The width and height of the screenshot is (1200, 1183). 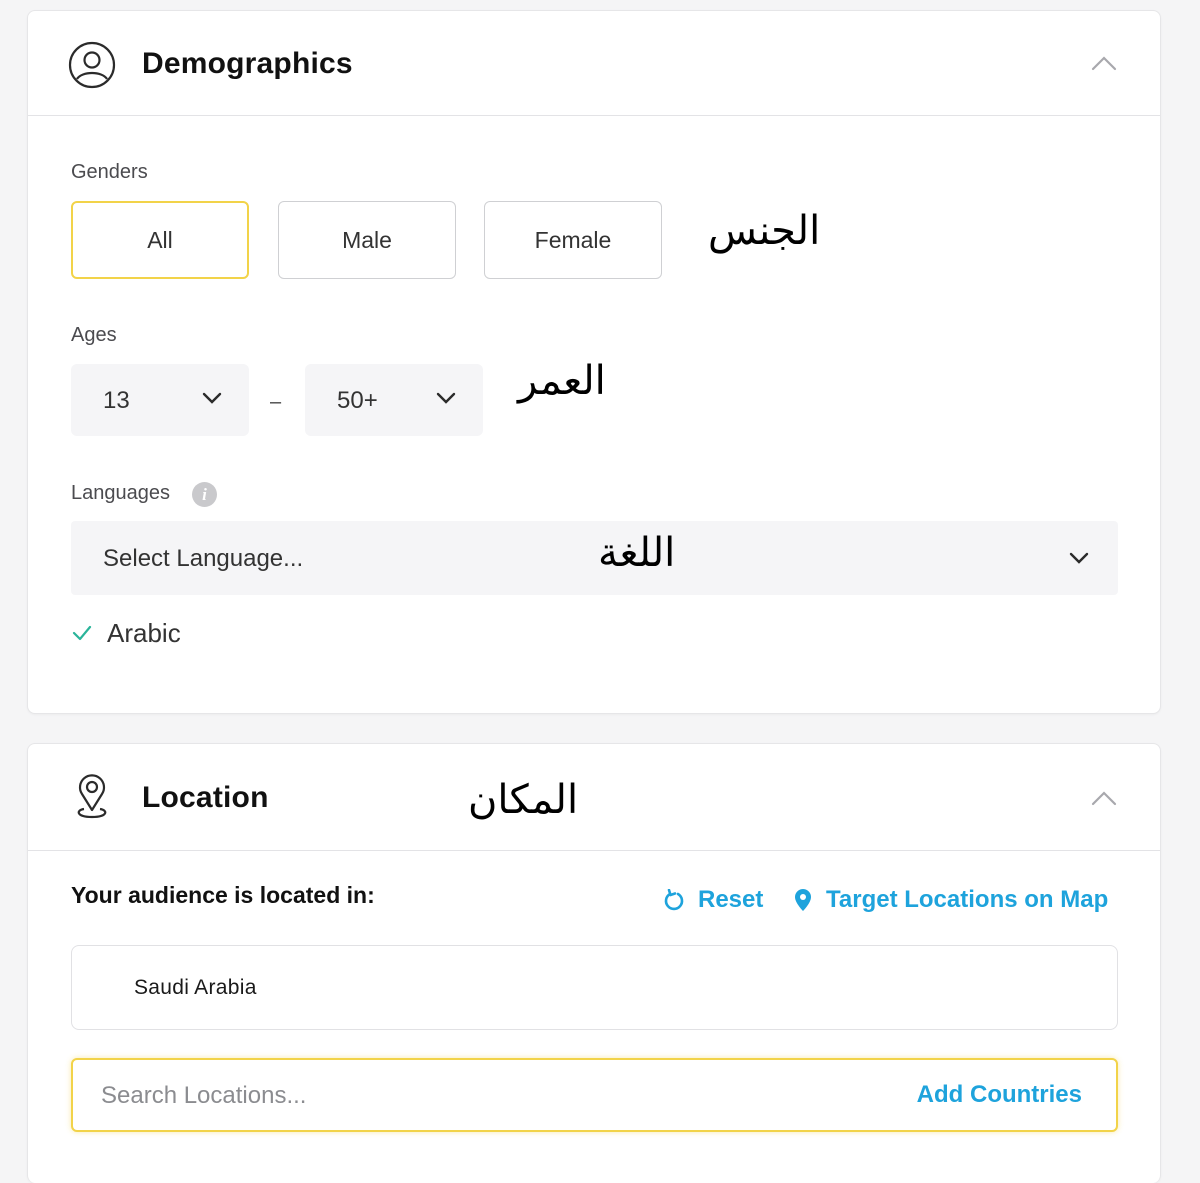 What do you see at coordinates (523, 800) in the screenshot?
I see `location-arabic-annotation: المكان` at bounding box center [523, 800].